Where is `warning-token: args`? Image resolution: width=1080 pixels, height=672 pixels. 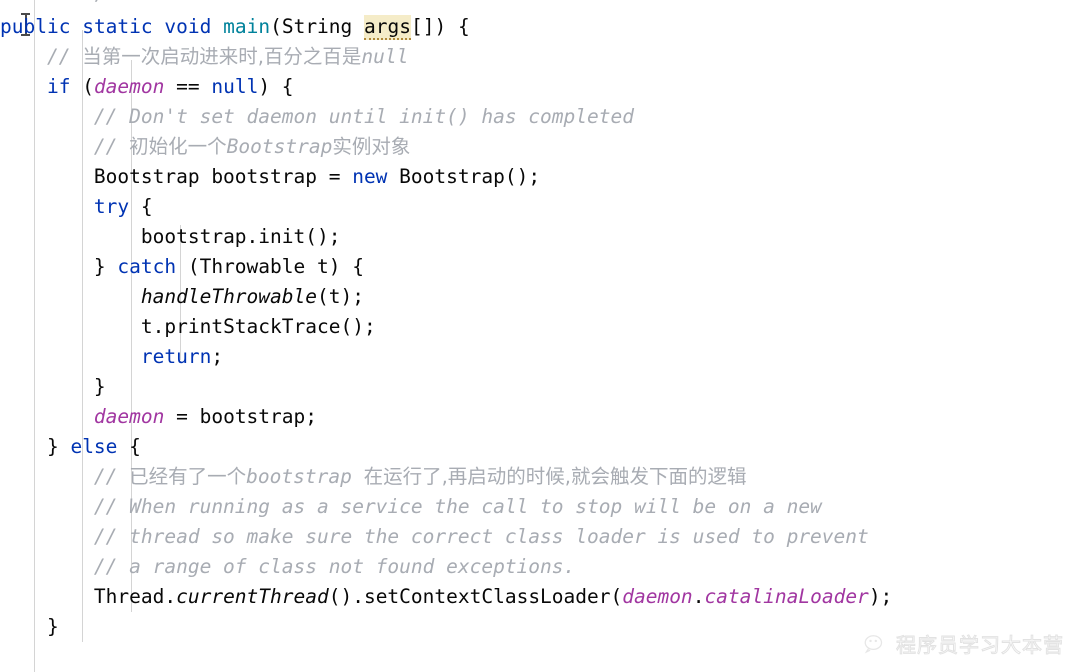 warning-token: args is located at coordinates (387, 27).